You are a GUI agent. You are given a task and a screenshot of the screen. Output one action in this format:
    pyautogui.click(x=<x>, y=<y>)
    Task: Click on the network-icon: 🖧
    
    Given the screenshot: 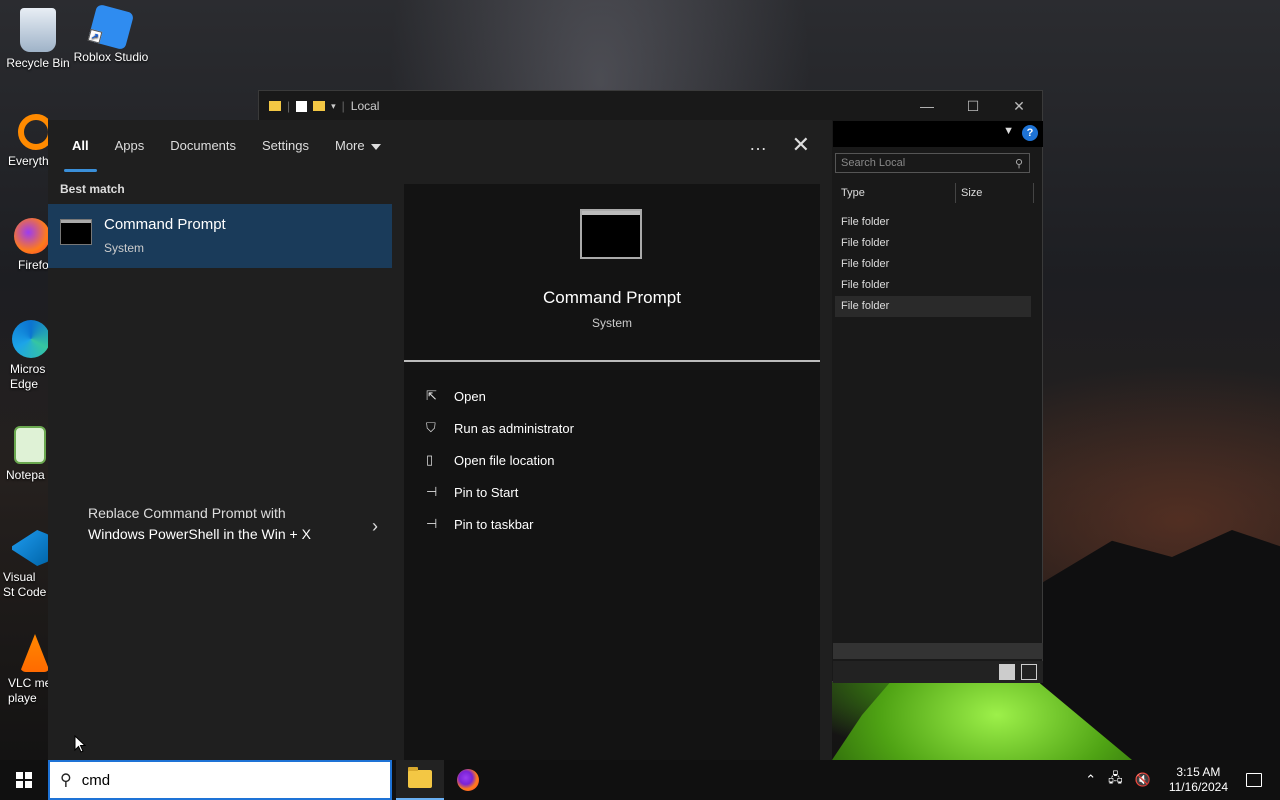 What is the action you would take?
    pyautogui.click(x=1115, y=780)
    